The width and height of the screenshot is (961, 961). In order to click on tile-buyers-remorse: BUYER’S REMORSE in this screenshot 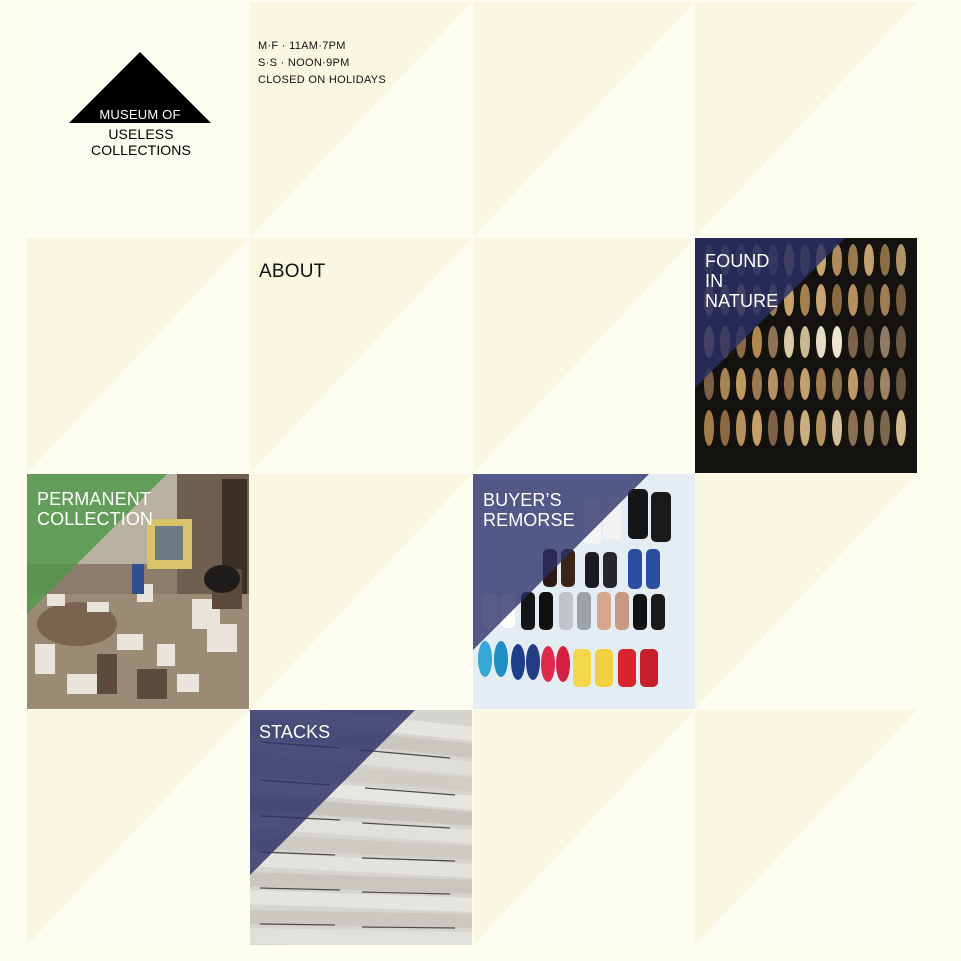, I will do `click(584, 591)`.